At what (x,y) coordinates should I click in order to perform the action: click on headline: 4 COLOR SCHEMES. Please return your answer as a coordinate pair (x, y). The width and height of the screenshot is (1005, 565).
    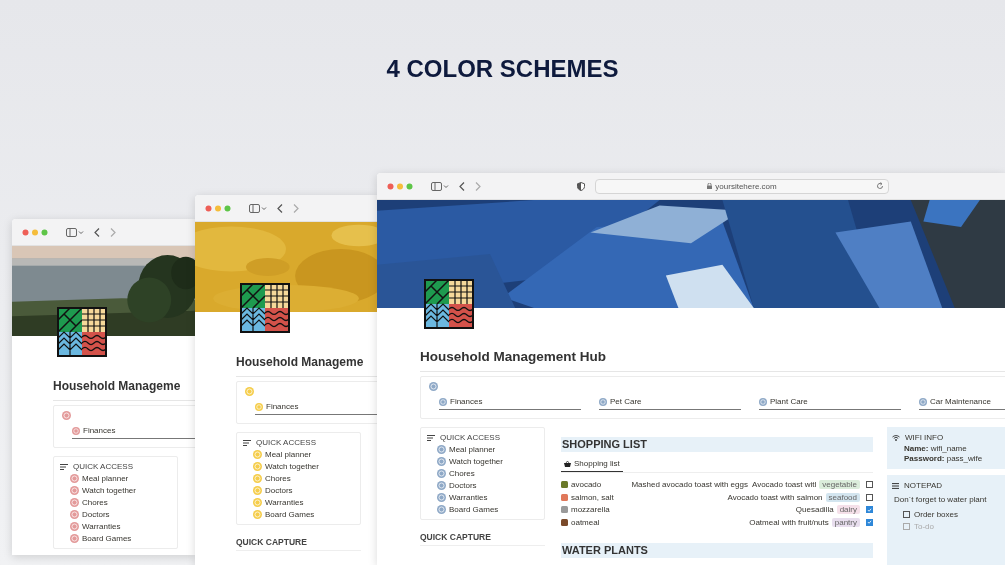
    Looking at the image, I should click on (502, 69).